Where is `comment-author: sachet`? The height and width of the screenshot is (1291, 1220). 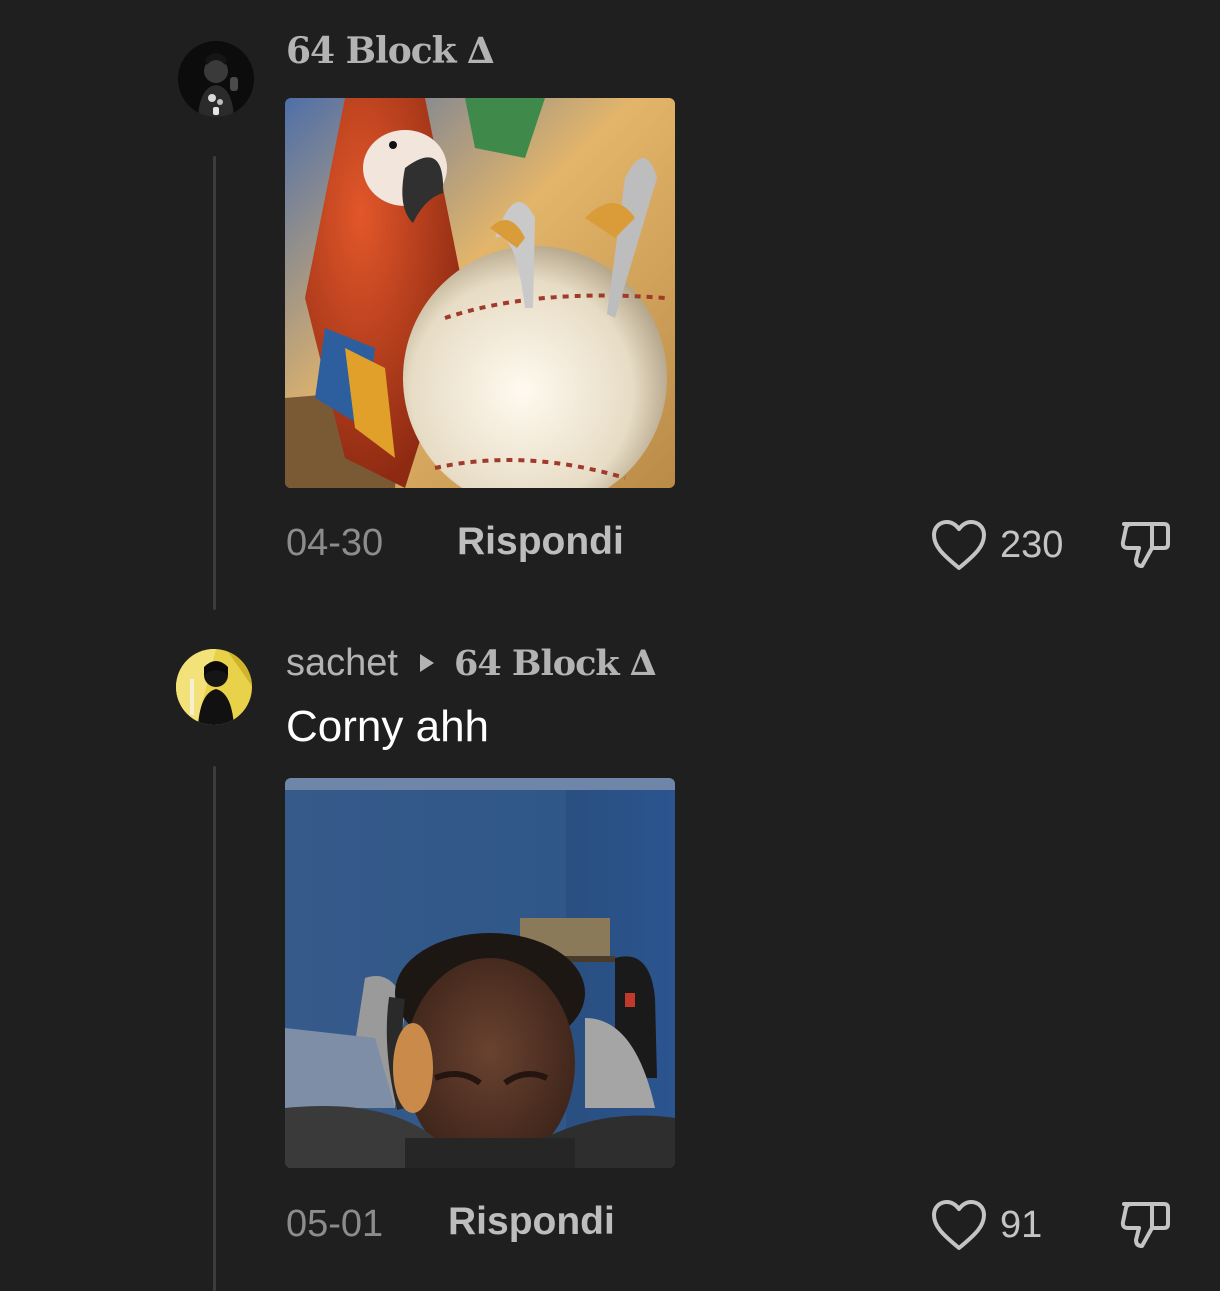
comment-author: sachet is located at coordinates (342, 663).